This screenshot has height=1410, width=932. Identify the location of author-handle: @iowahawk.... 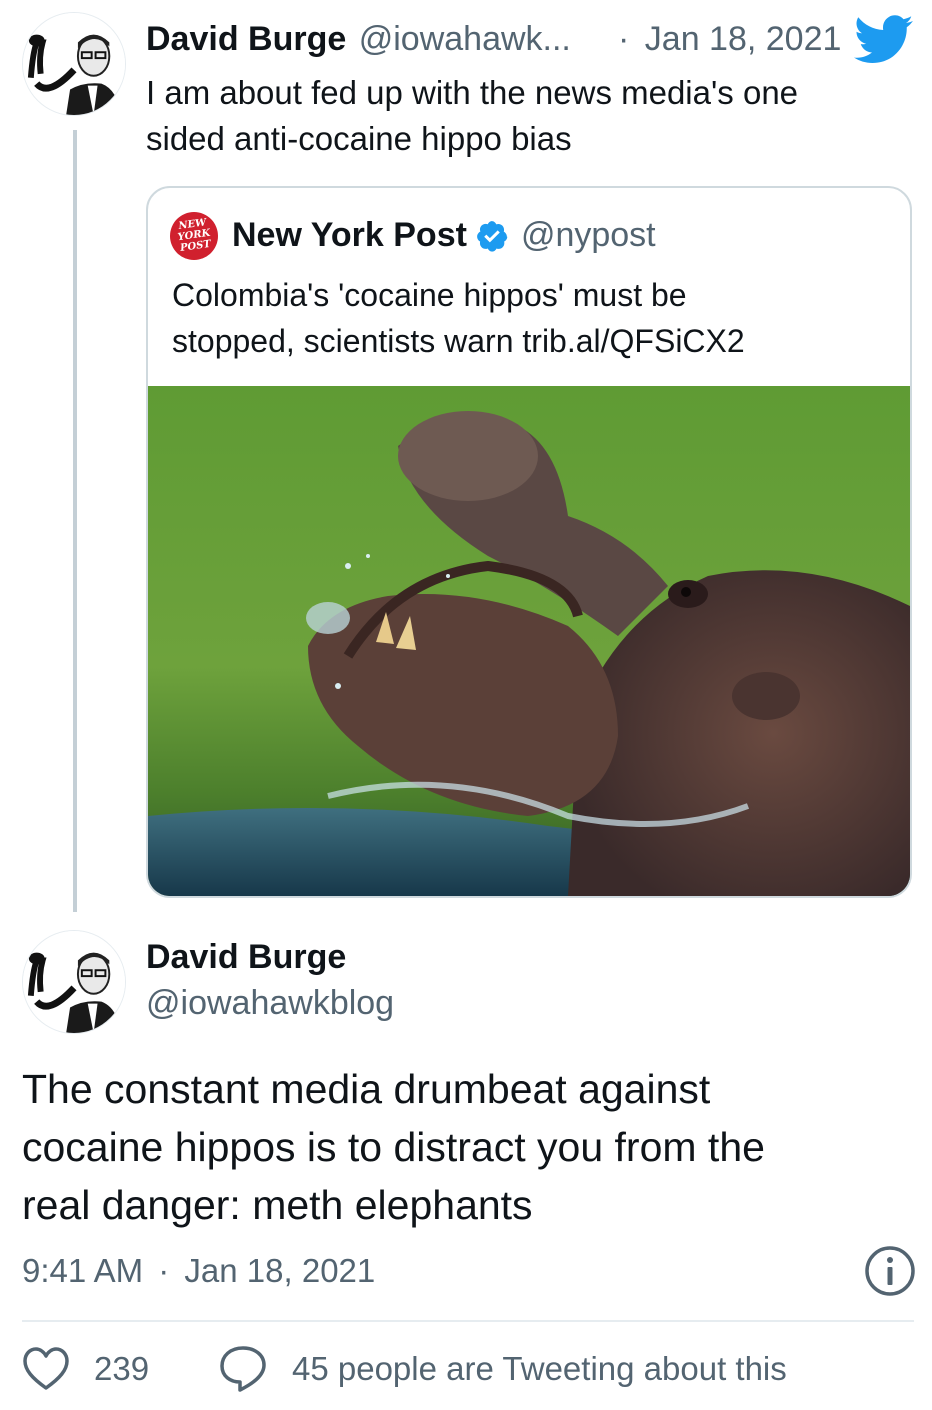
(465, 39).